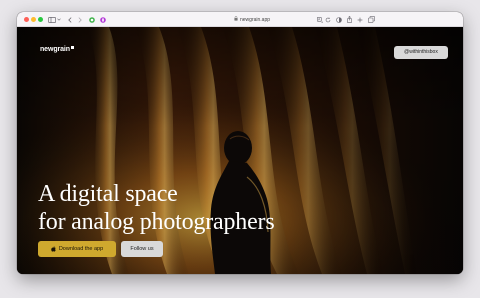 Image resolution: width=480 pixels, height=298 pixels. What do you see at coordinates (59, 19) in the screenshot?
I see `chevron-down-icon` at bounding box center [59, 19].